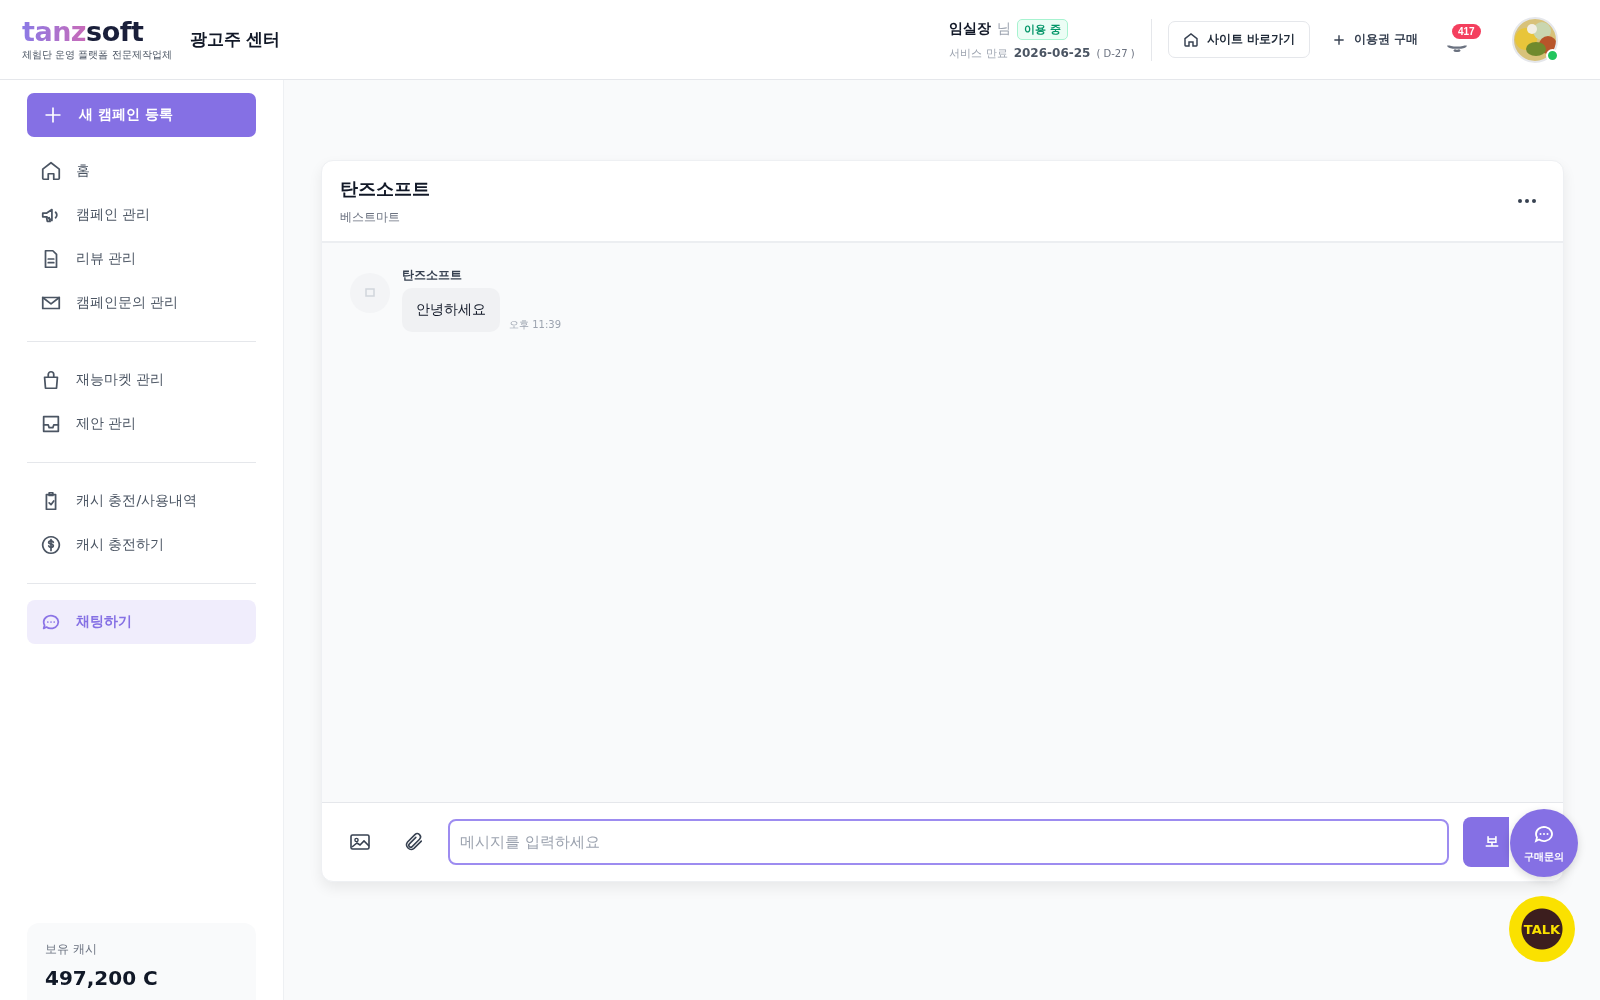 This screenshot has width=1600, height=1000. I want to click on kakao-talk-button: TALK, so click(1542, 929).